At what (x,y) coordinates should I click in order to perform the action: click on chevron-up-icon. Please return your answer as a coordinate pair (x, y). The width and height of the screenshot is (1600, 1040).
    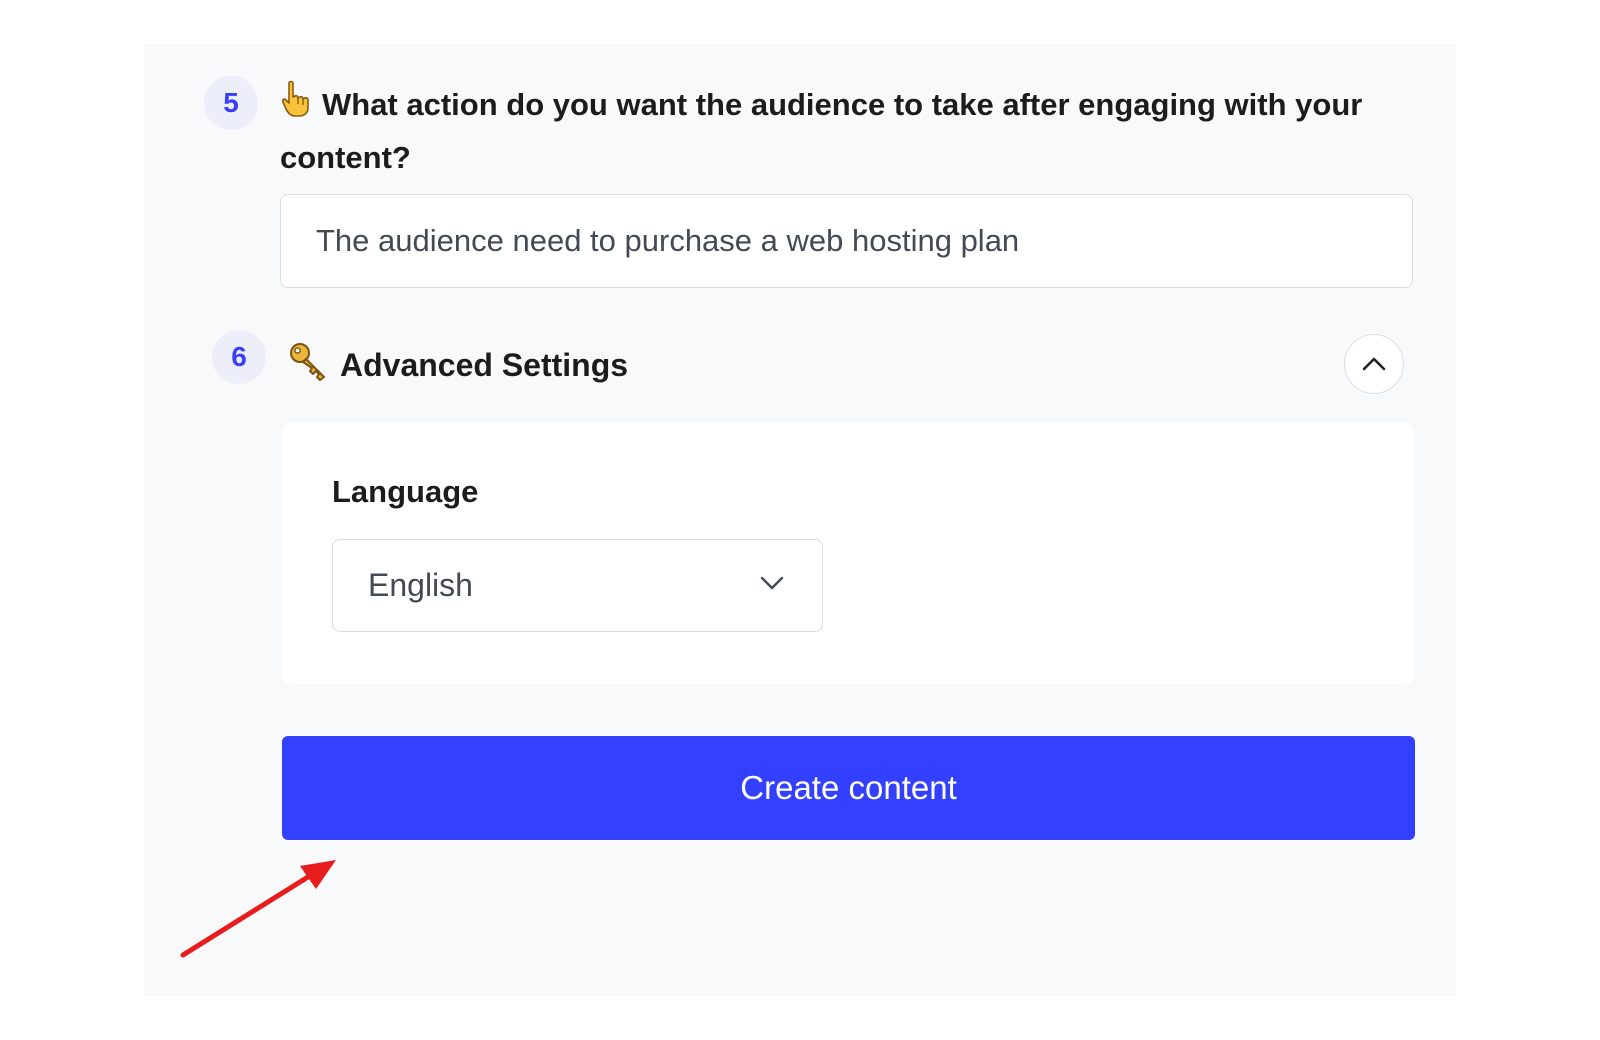
    Looking at the image, I should click on (1374, 364).